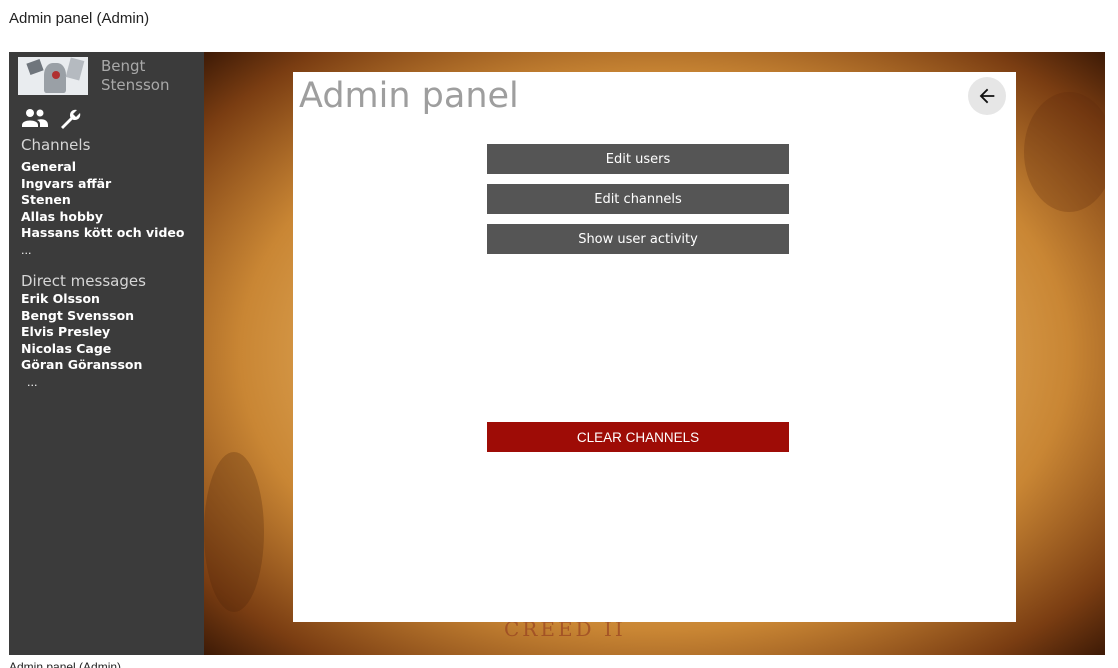 Image resolution: width=1118 pixels, height=668 pixels. I want to click on page-title: Admin panel, so click(409, 96).